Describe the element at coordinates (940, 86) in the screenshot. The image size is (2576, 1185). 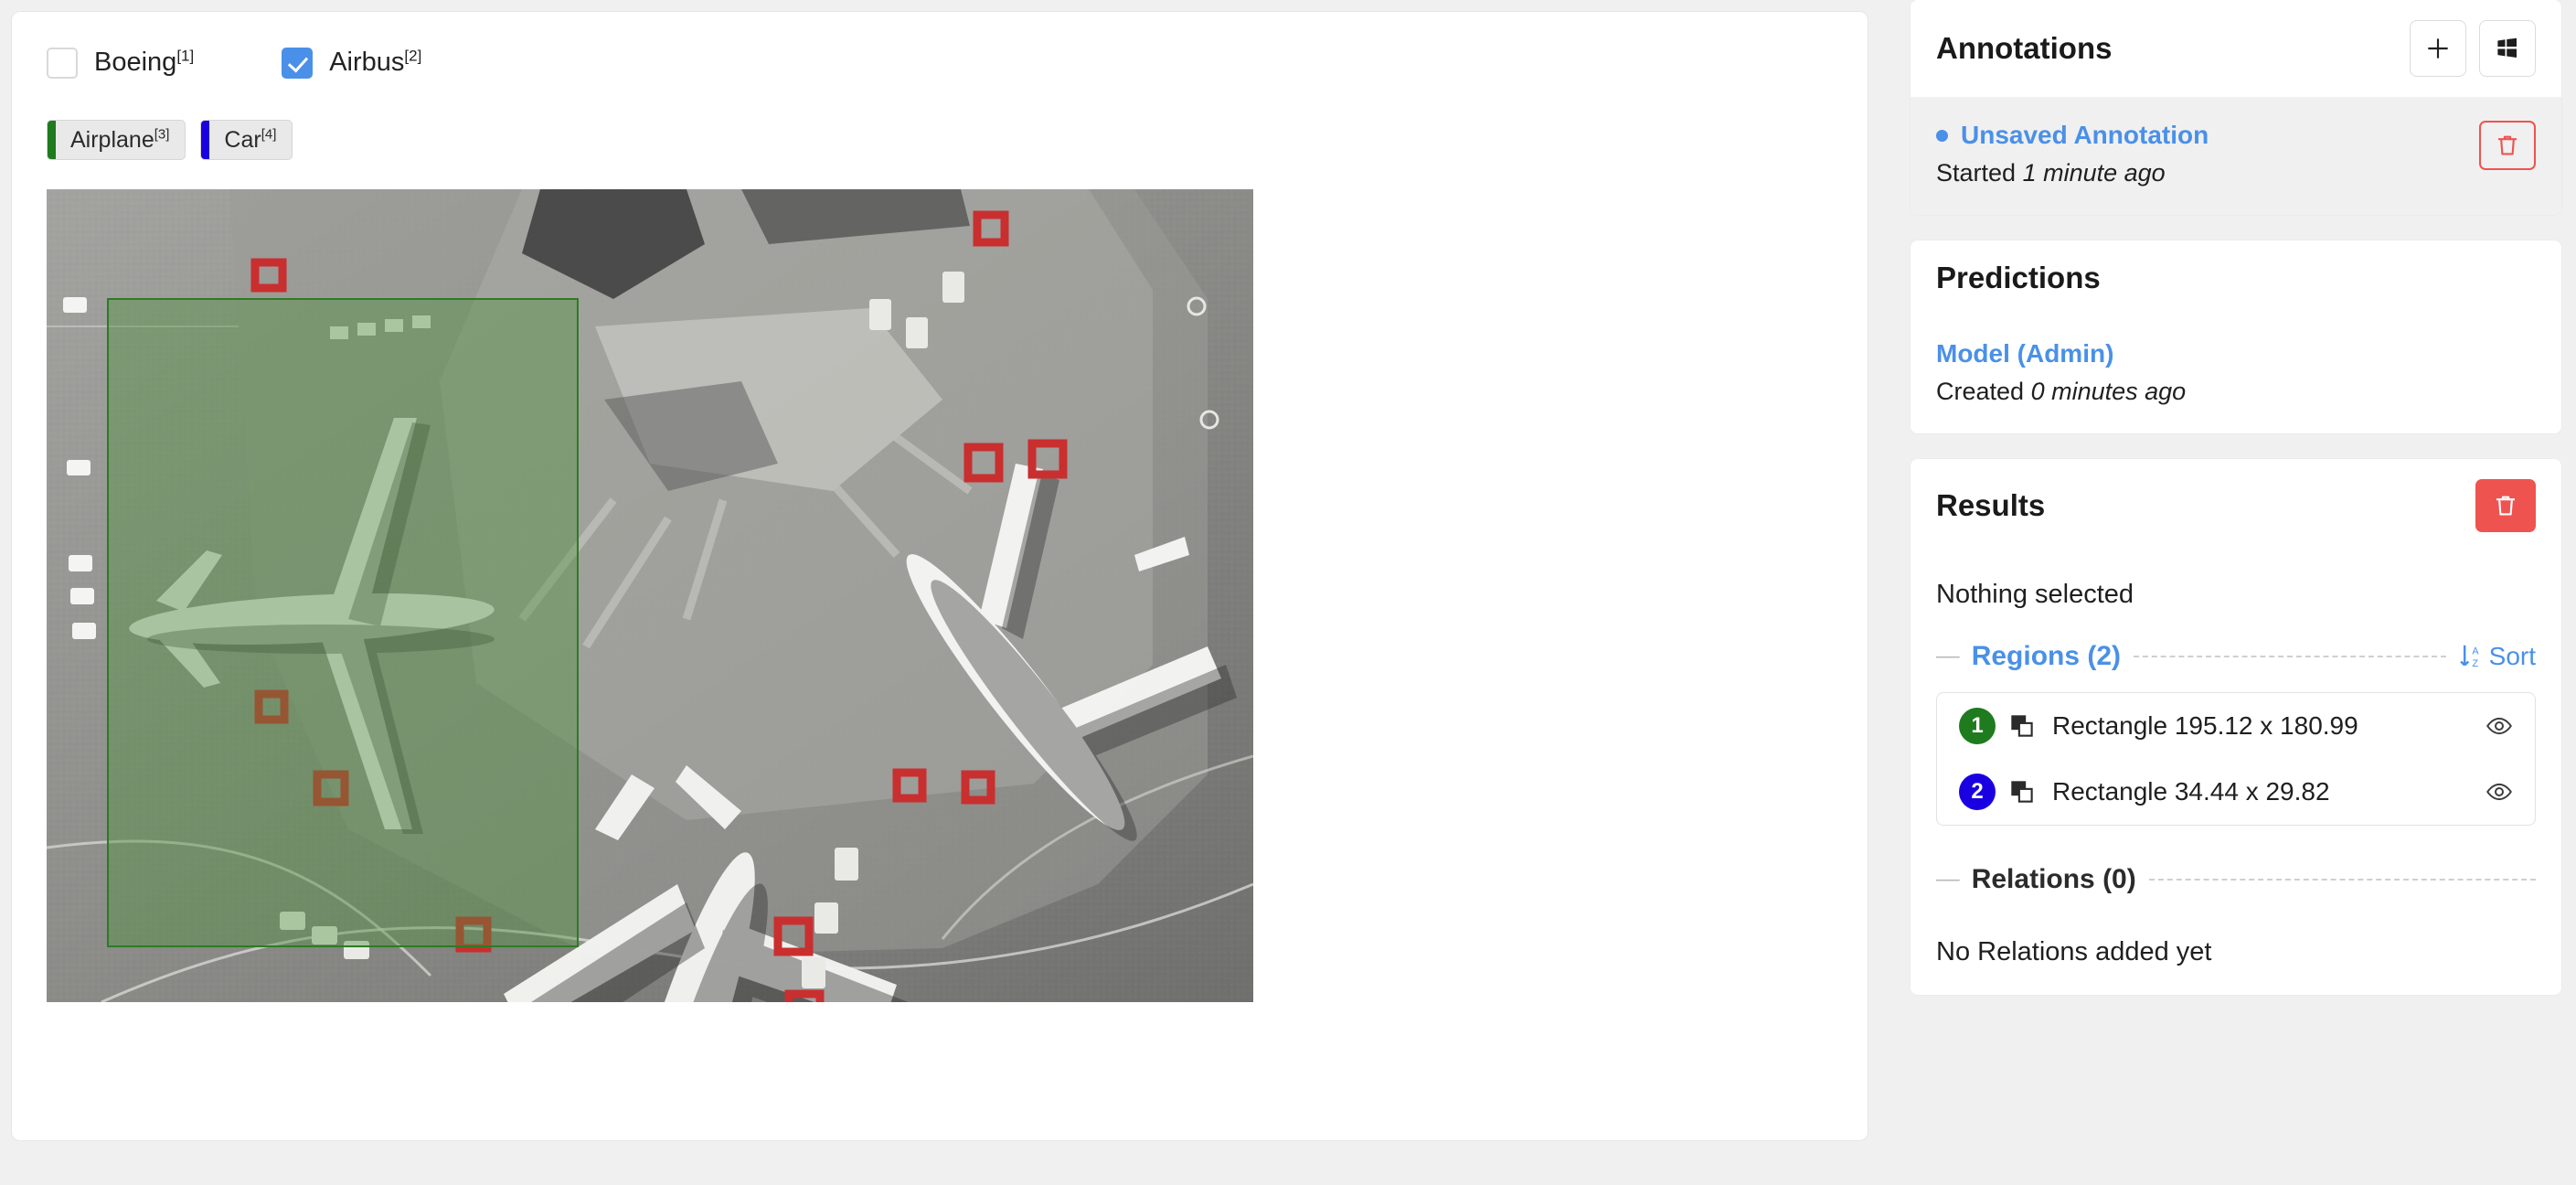
I see `labels-block: Boeing[1] Airbus[2] Airplane[3] Car[4]` at that location.